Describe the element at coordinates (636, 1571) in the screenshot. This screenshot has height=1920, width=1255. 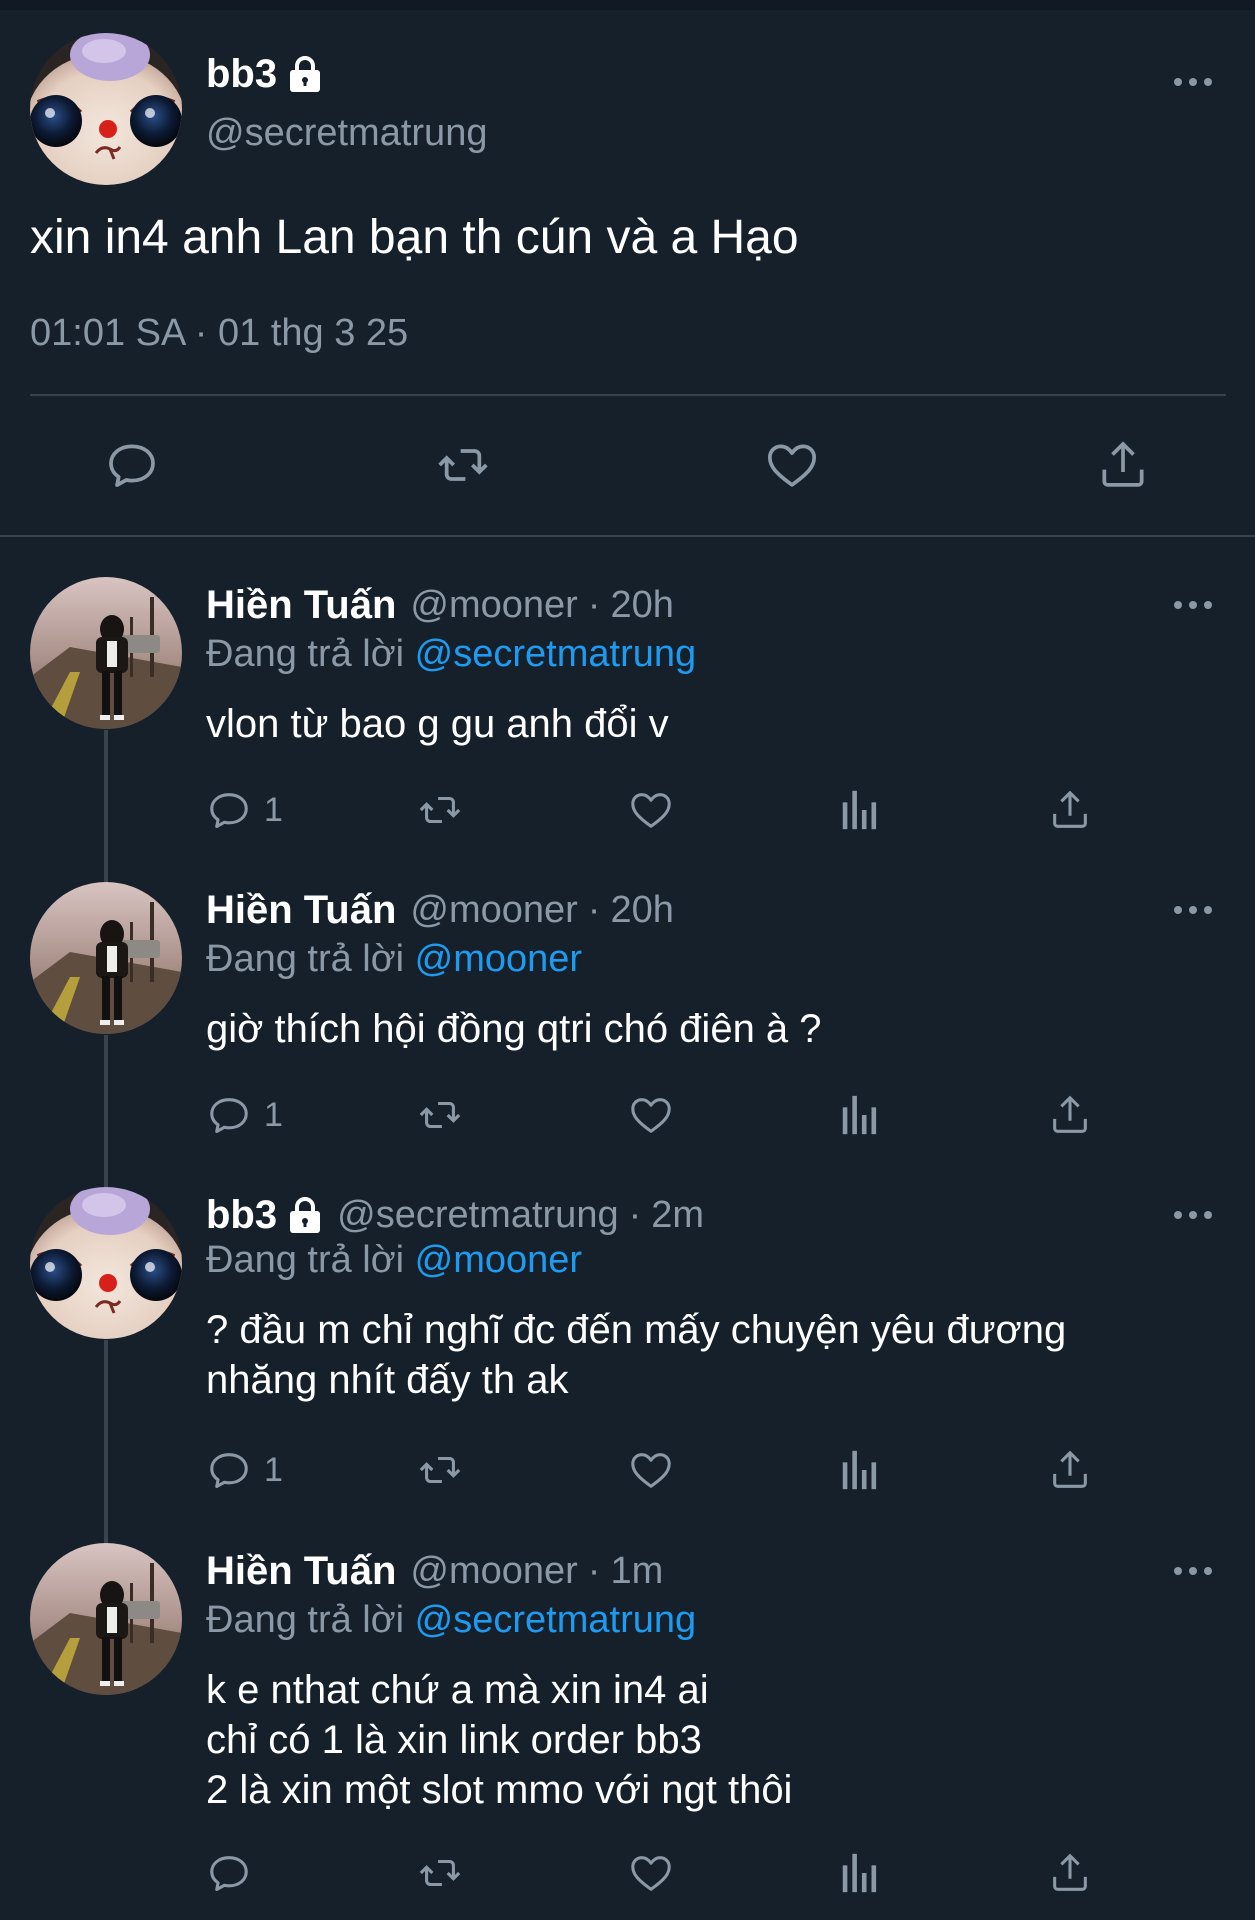
I see `reply-time: 1m` at that location.